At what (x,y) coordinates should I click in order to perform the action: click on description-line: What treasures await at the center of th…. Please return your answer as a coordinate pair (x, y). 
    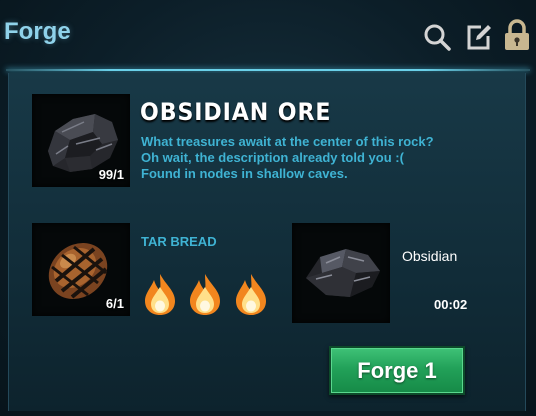
    Looking at the image, I should click on (287, 141).